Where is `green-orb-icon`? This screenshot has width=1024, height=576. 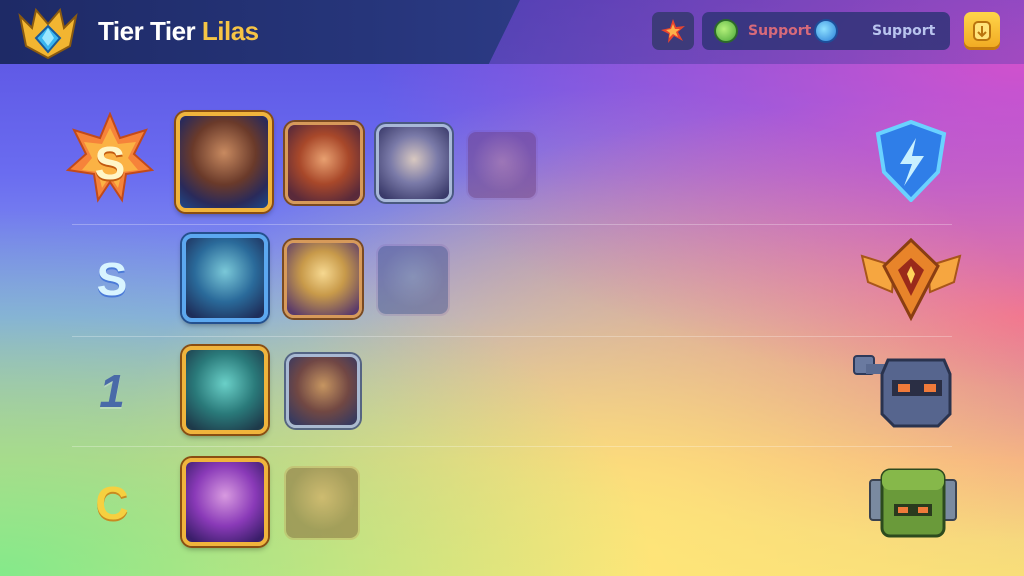
green-orb-icon is located at coordinates (726, 31).